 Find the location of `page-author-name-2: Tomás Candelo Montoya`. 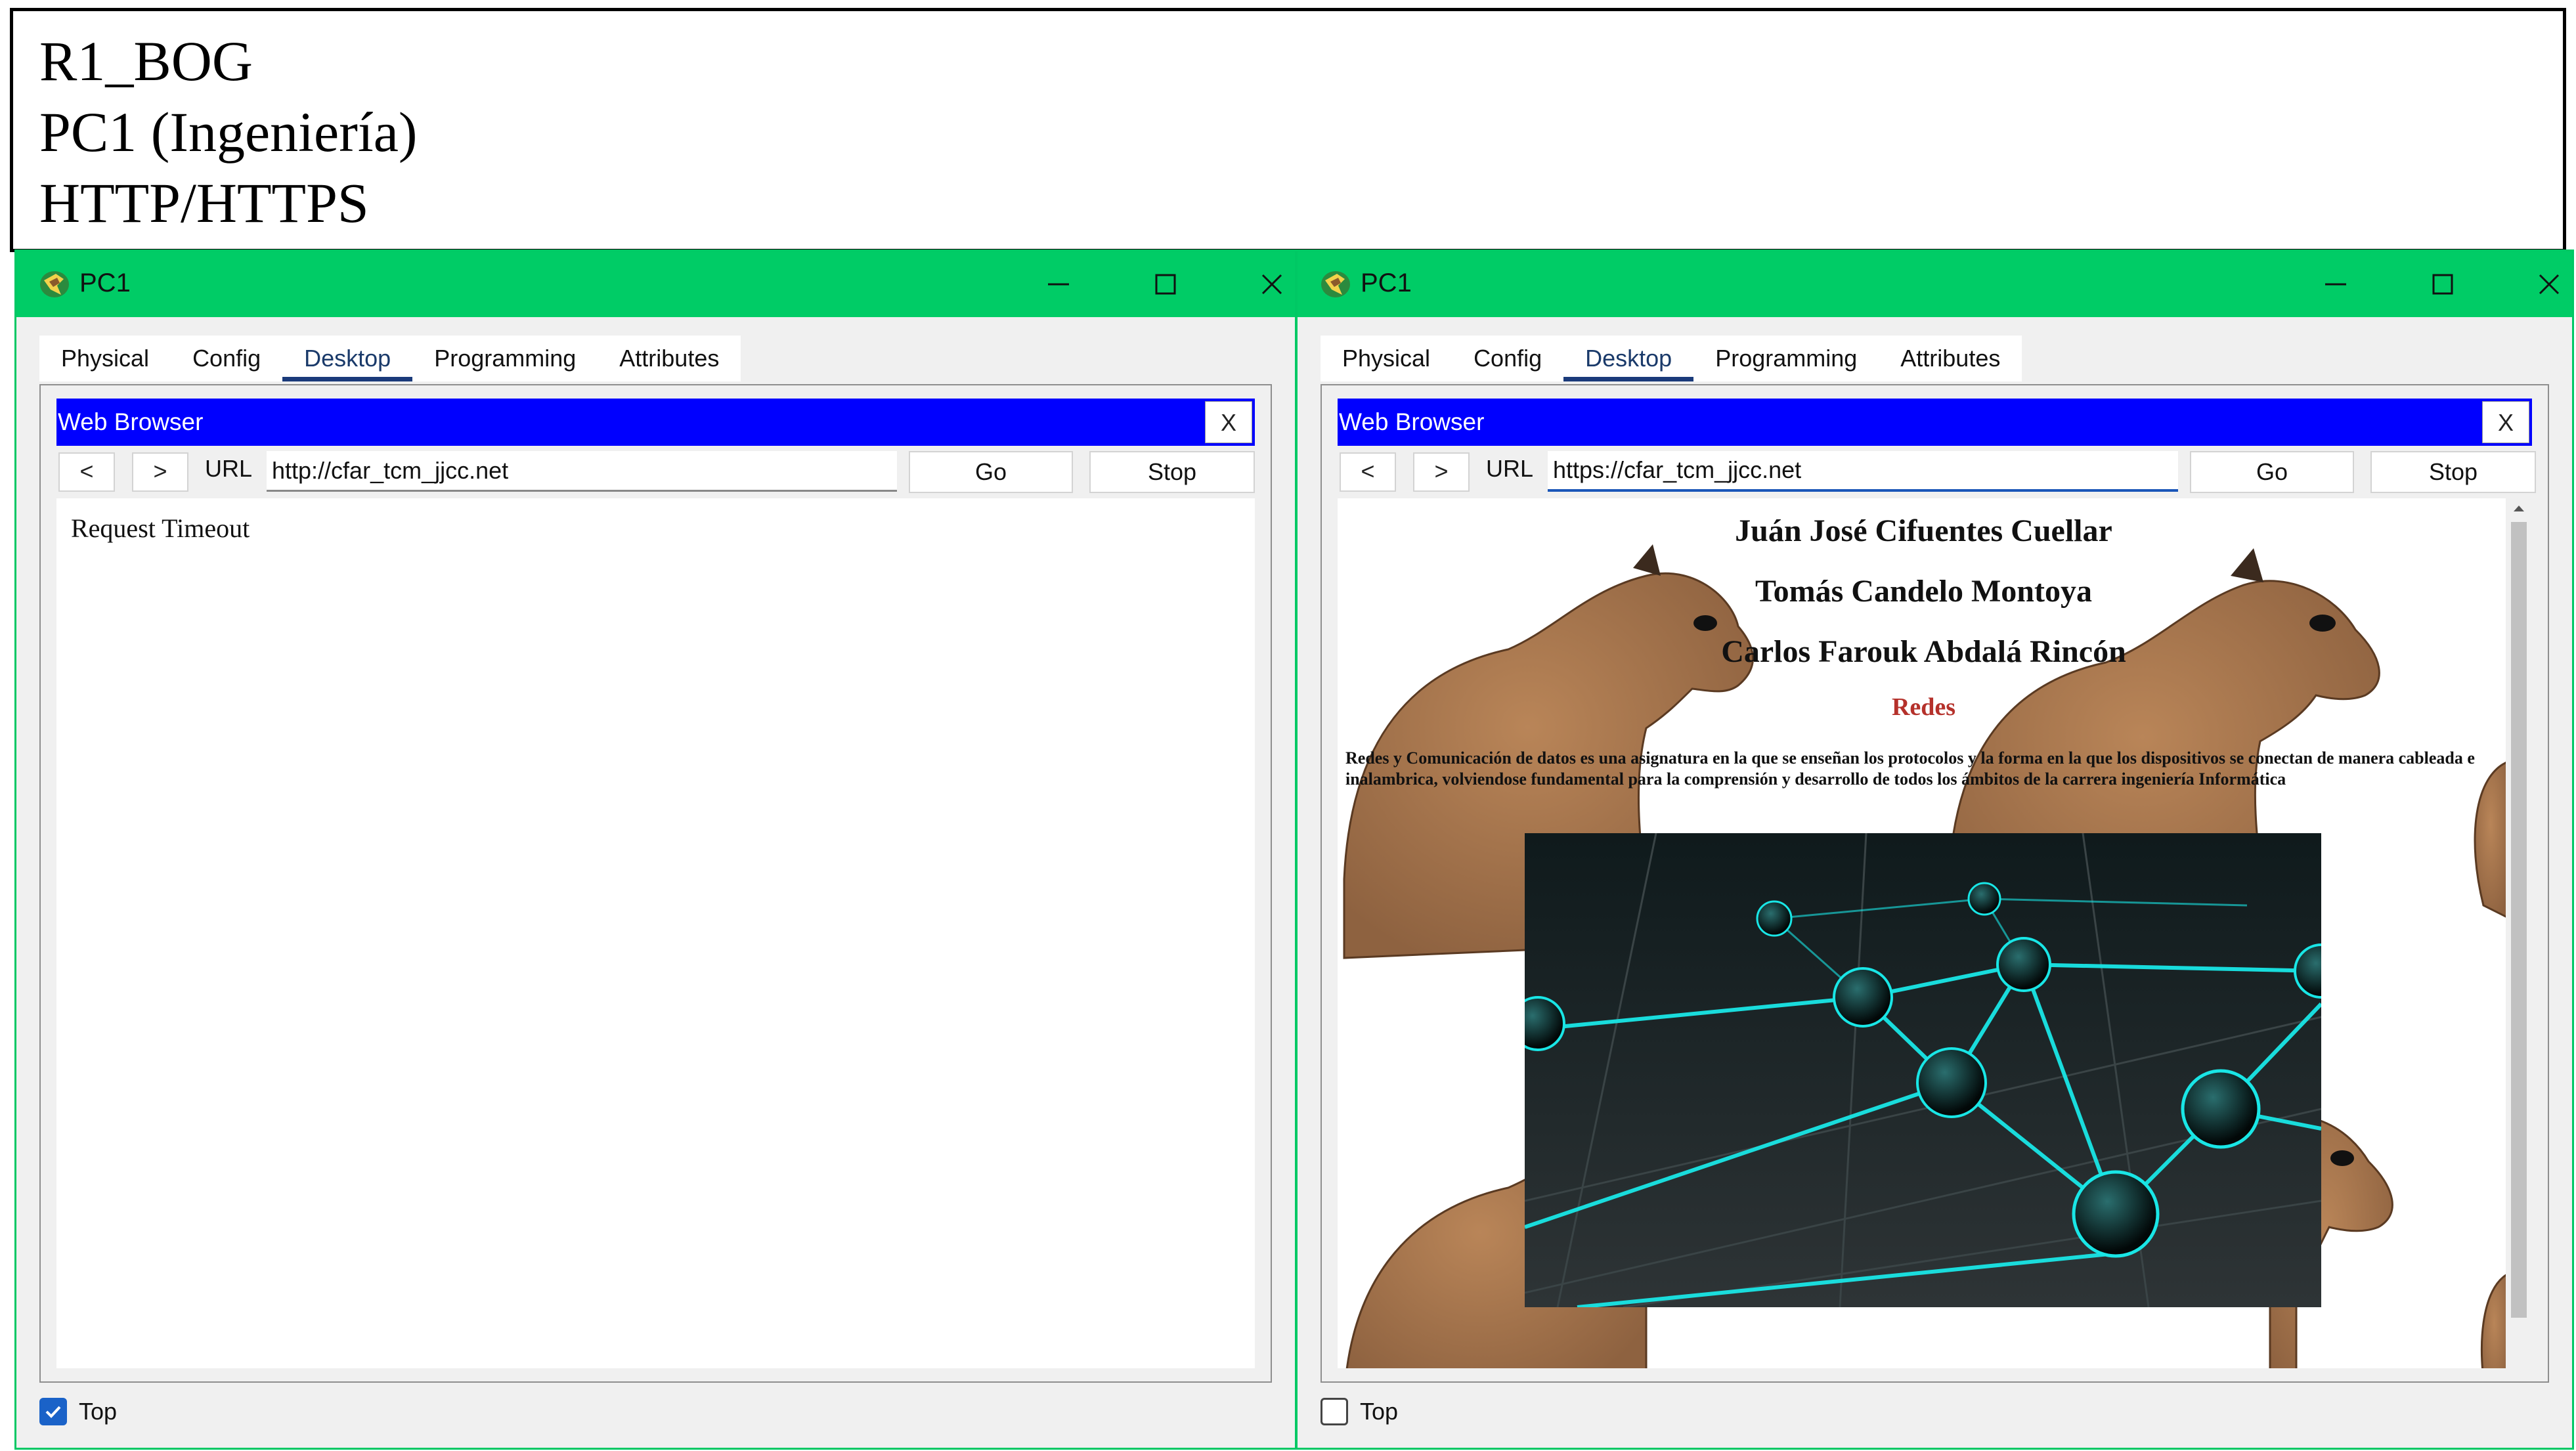

page-author-name-2: Tomás Candelo Montoya is located at coordinates (1923, 591).